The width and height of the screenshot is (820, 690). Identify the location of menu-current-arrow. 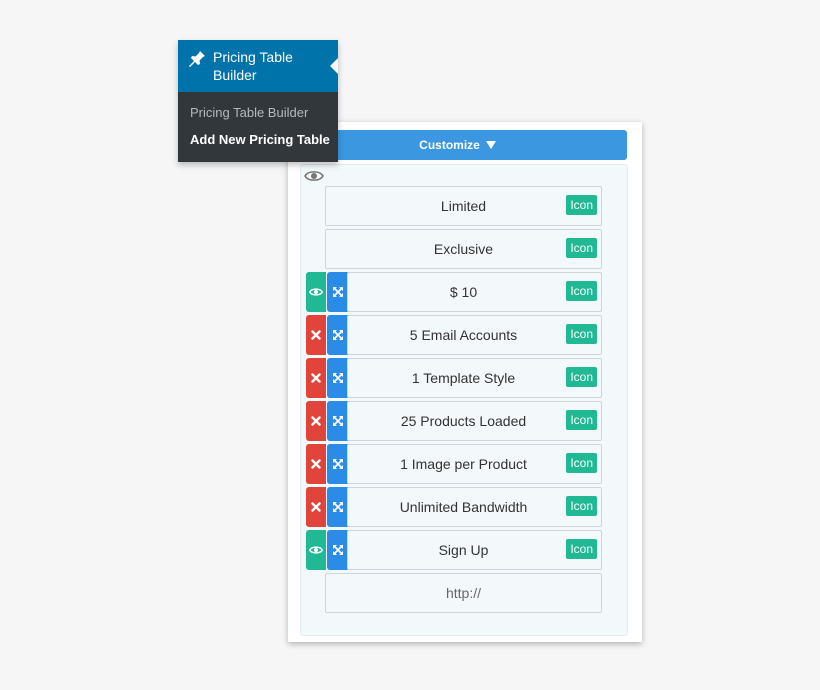
(334, 66).